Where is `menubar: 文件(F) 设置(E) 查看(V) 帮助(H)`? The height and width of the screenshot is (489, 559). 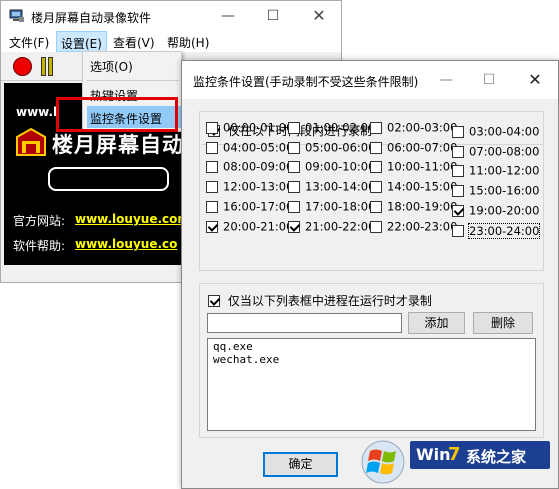 menubar: 文件(F) 设置(E) 查看(V) 帮助(H) is located at coordinates (171, 41).